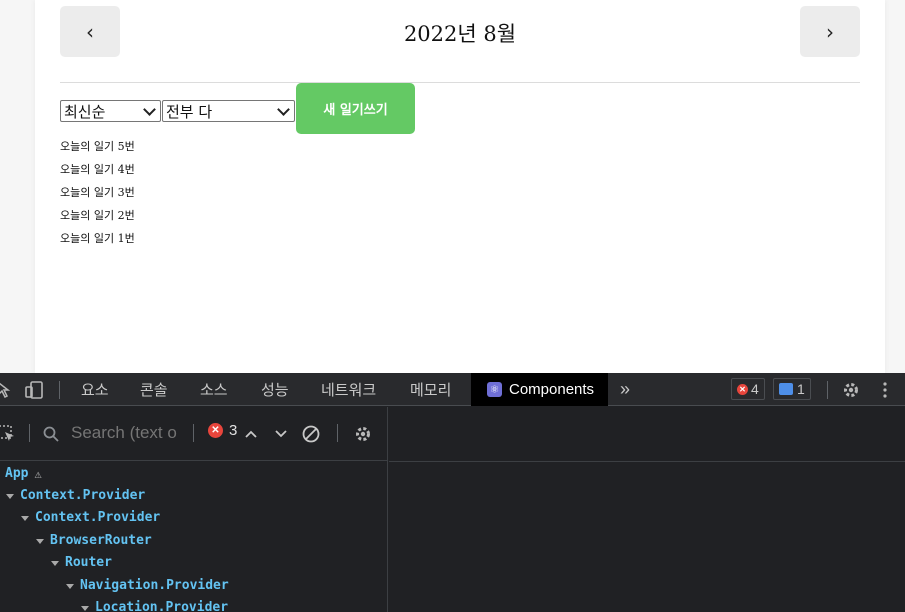 The width and height of the screenshot is (905, 612). Describe the element at coordinates (35, 389) in the screenshot. I see `device-toggle-icon` at that location.